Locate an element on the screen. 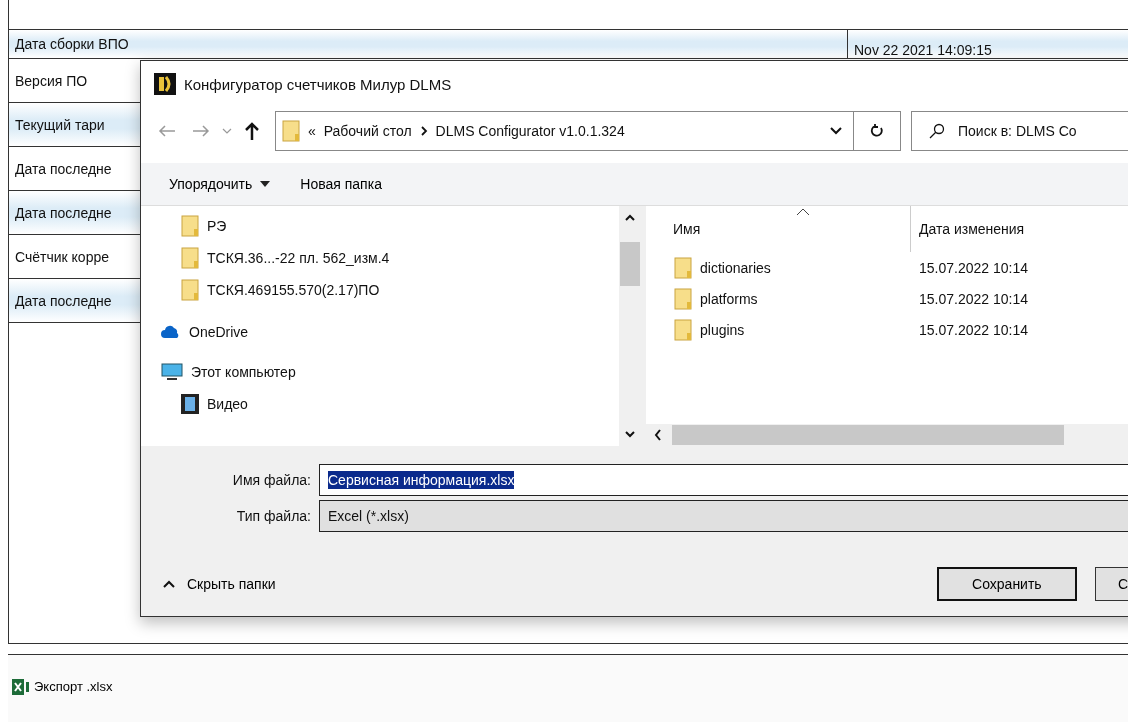 The image size is (1128, 722). tree-item: Видео is located at coordinates (380, 404).